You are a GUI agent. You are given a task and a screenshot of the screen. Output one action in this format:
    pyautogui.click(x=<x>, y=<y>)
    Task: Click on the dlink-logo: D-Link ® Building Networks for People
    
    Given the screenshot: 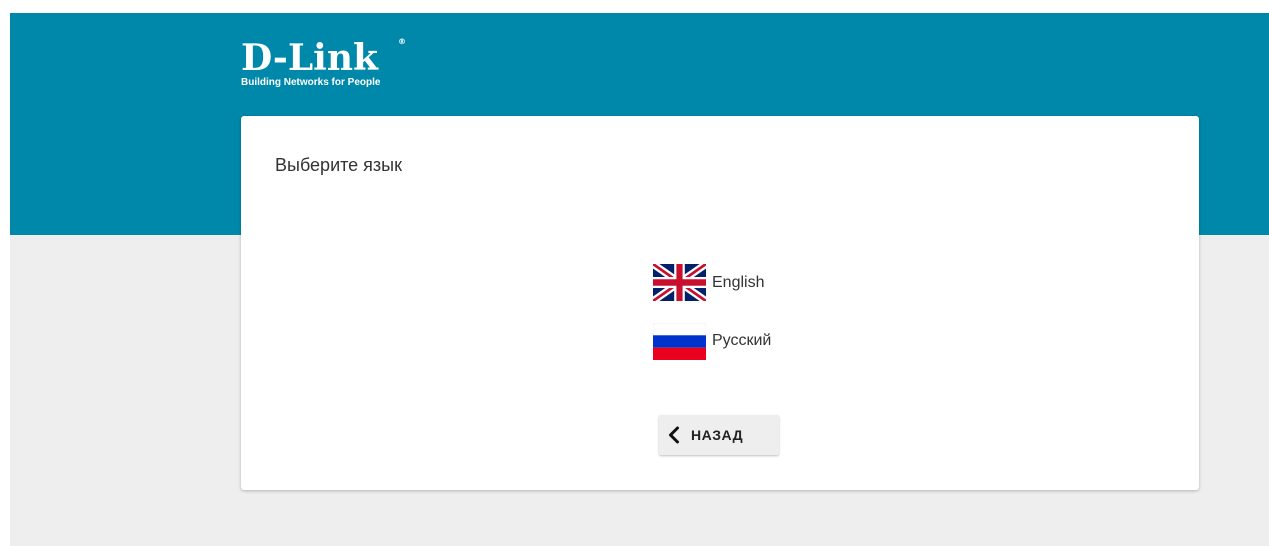 What is the action you would take?
    pyautogui.click(x=331, y=63)
    